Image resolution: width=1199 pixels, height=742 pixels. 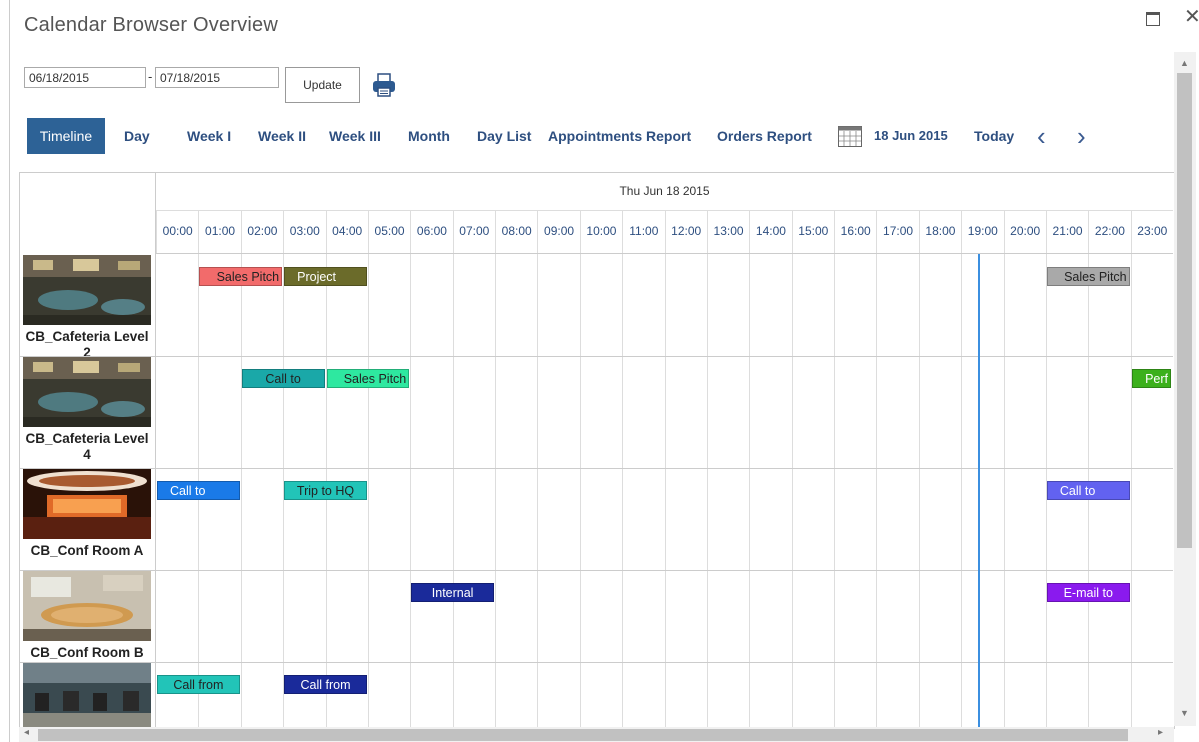 What do you see at coordinates (982, 231) in the screenshot?
I see `hour-label: 19:00` at bounding box center [982, 231].